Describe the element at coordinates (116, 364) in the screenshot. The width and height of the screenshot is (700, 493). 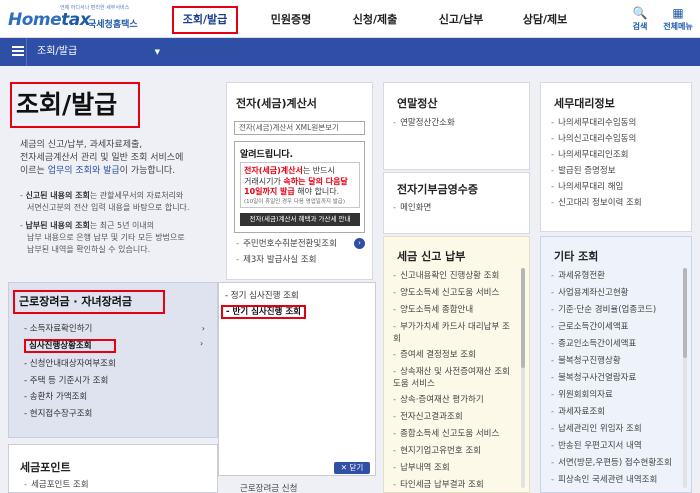
I see `left-menu-item-eligibility: - 신청안내대상자여부조회` at that location.